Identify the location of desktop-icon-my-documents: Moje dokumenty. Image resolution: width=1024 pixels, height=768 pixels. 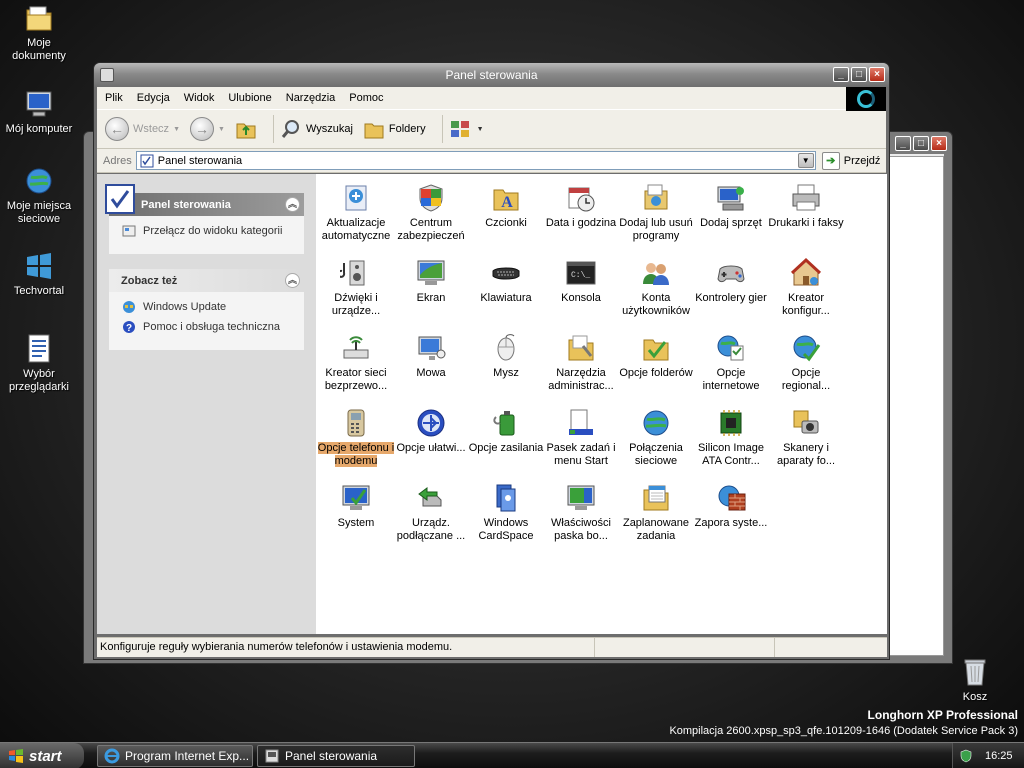
(39, 32).